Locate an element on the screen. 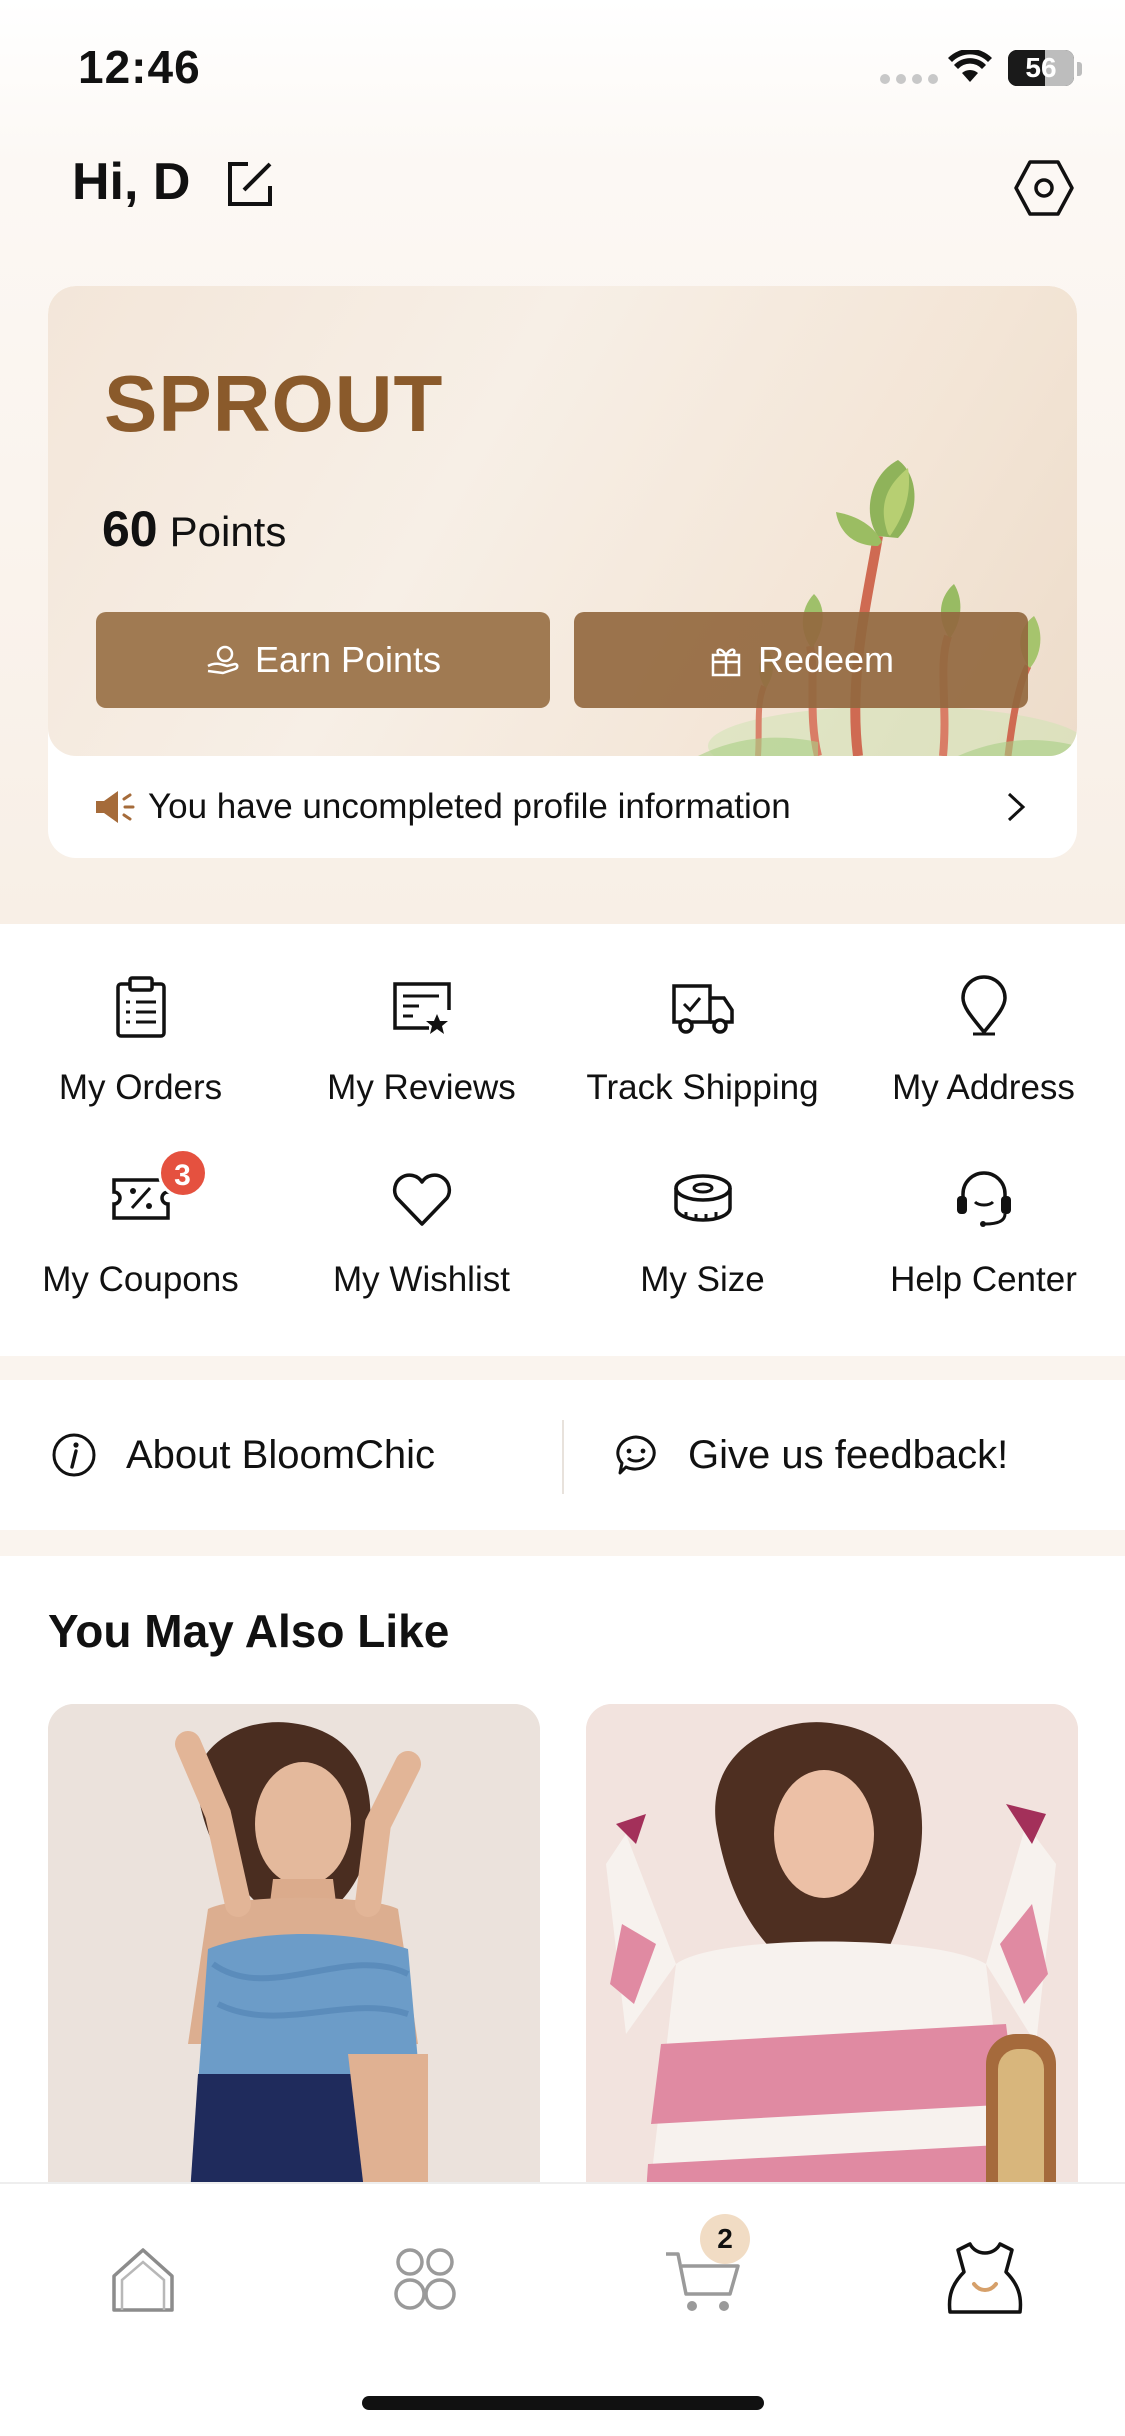  shortcut-my-wishlist: My Wishlist is located at coordinates (421, 1211).